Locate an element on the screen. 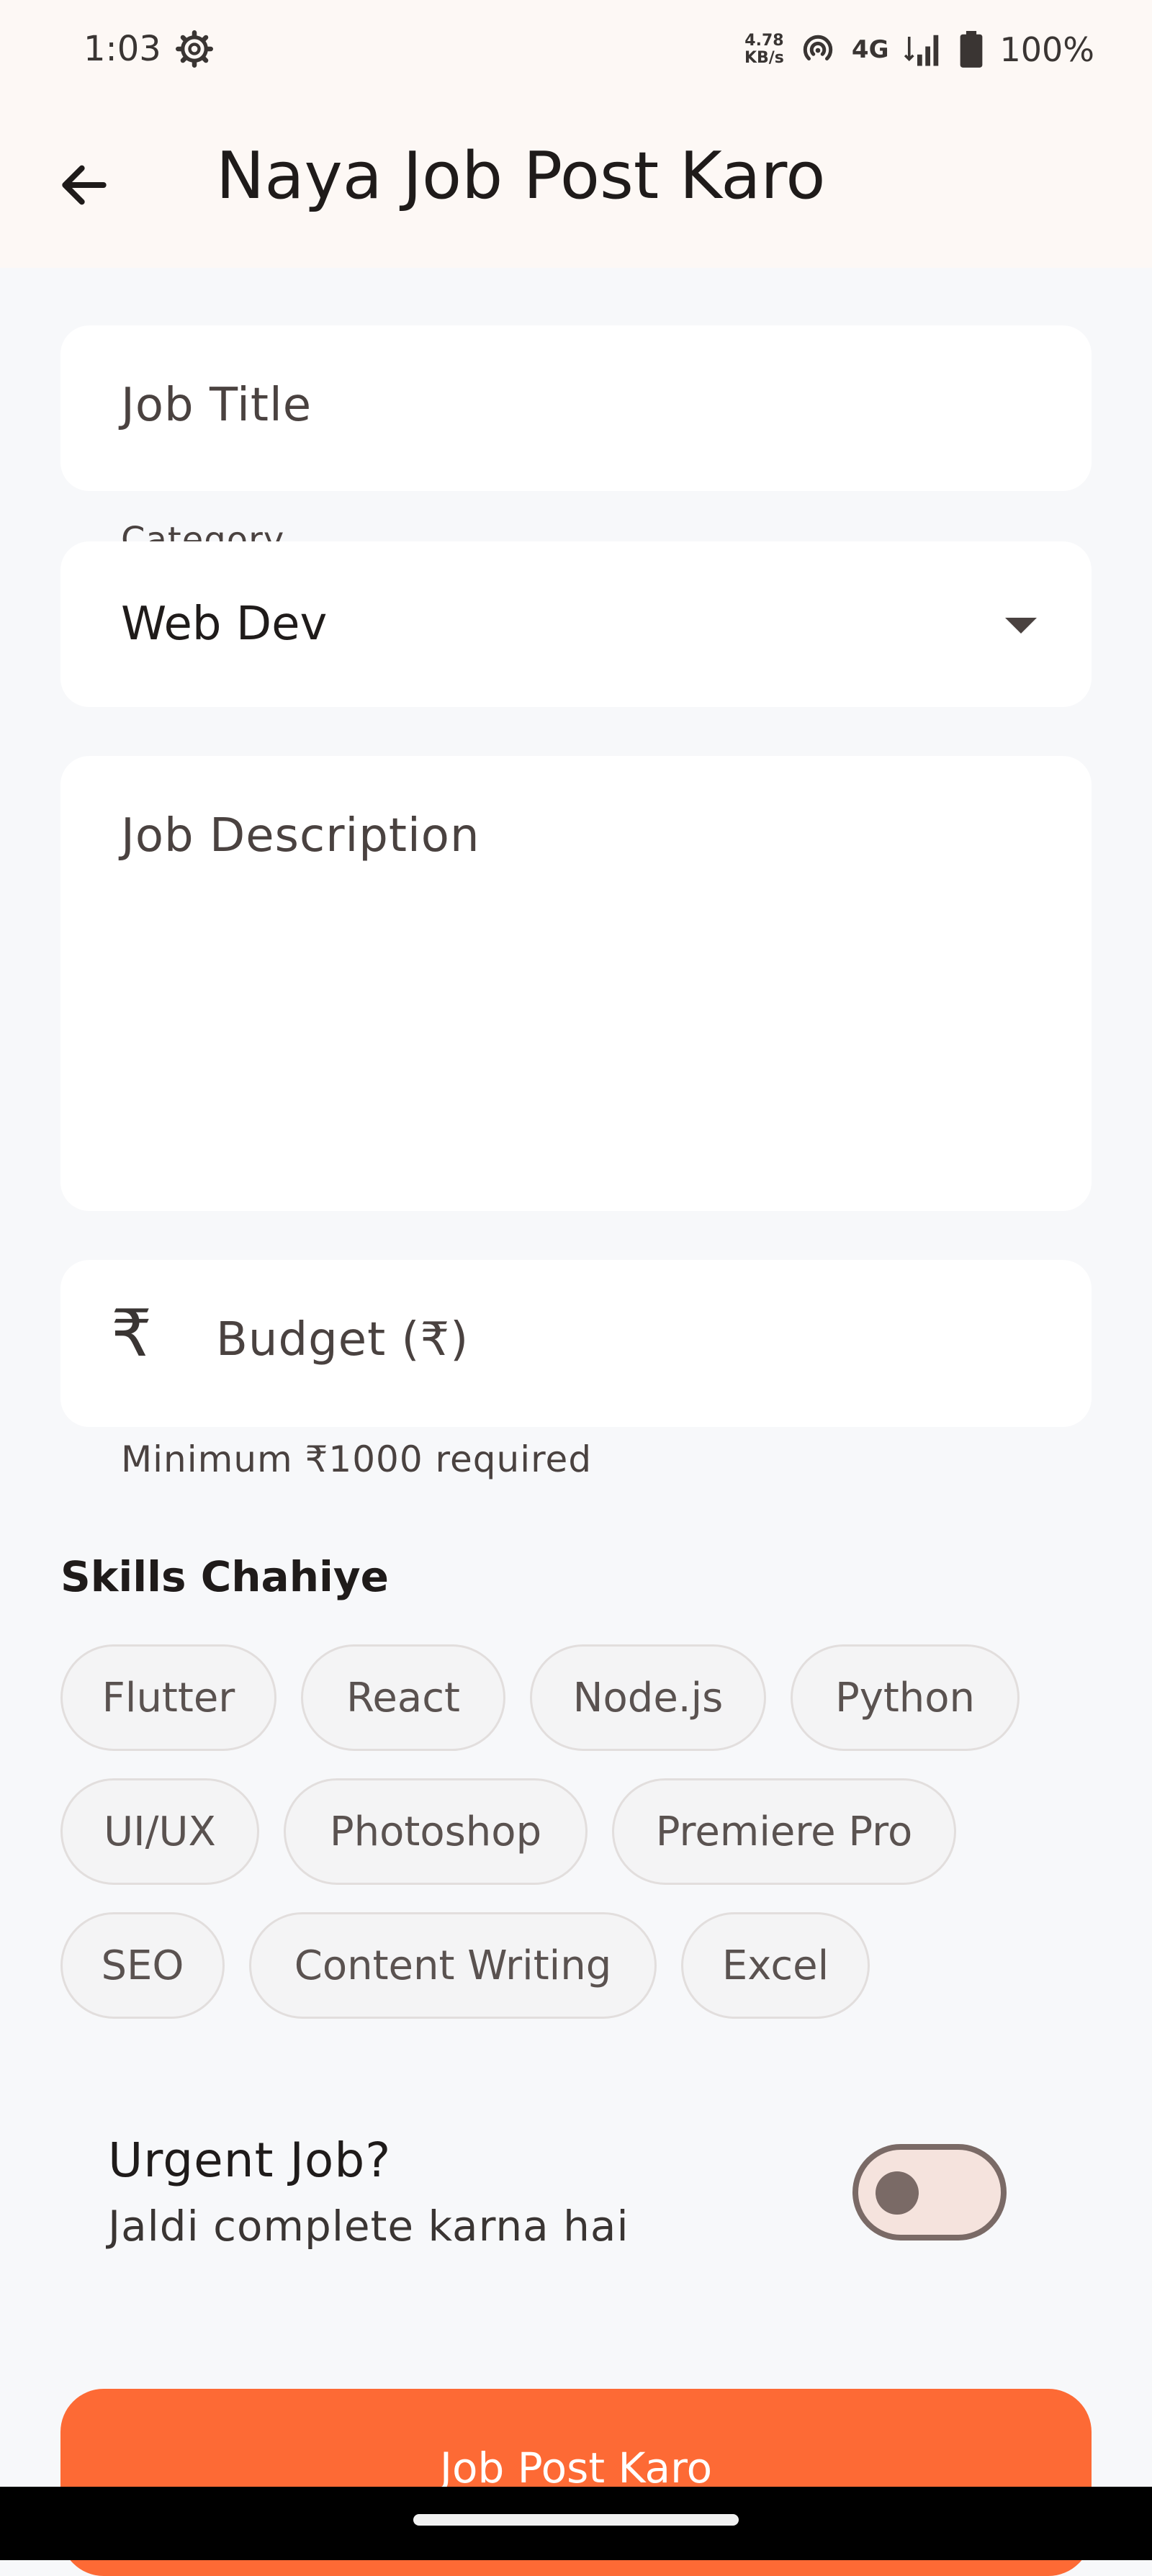  back-button is located at coordinates (84, 185).